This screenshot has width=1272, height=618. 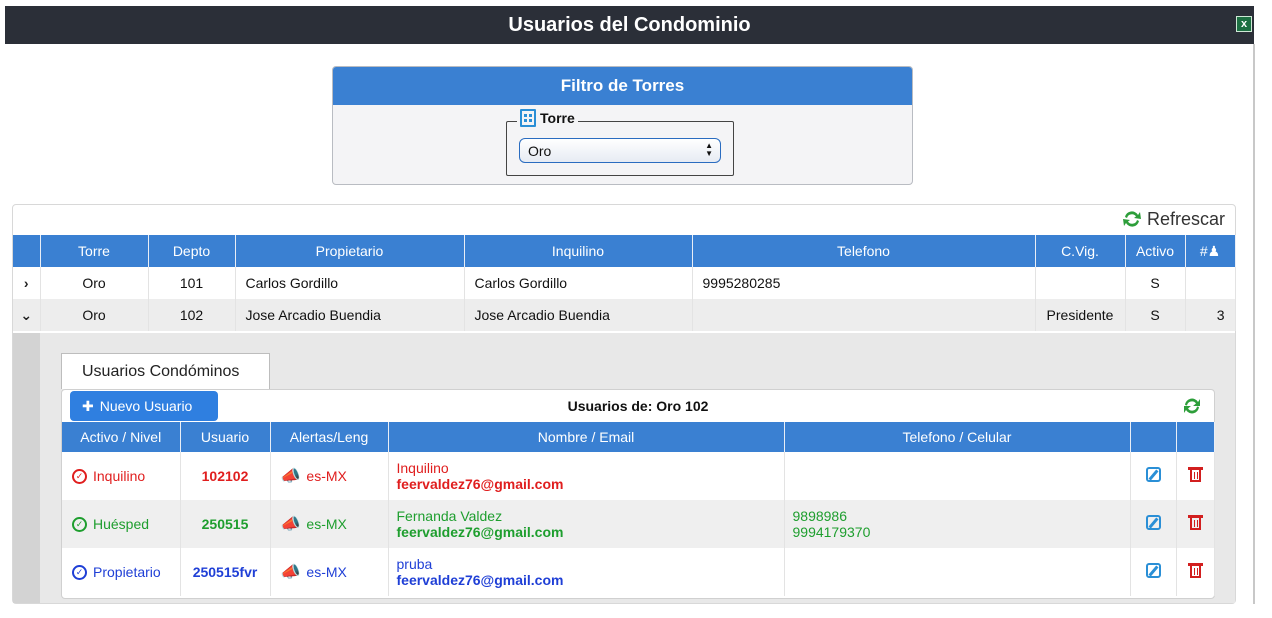 I want to click on nivel-label: Huésped, so click(x=121, y=524).